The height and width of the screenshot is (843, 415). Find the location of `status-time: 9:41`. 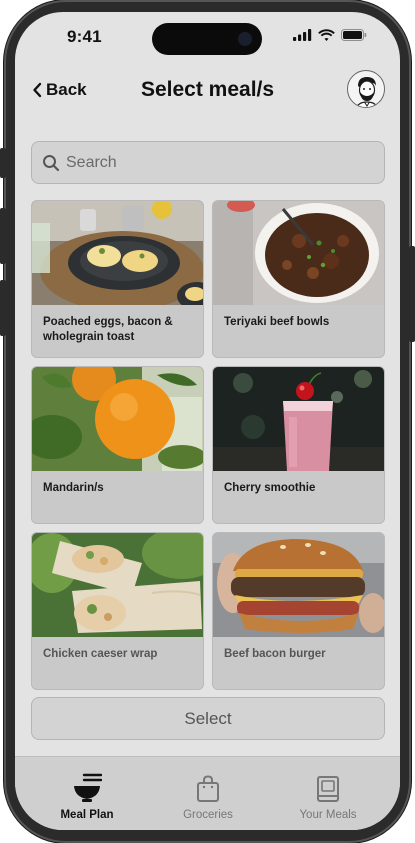

status-time: 9:41 is located at coordinates (84, 36).